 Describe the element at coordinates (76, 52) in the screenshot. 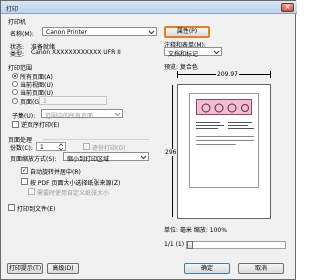

I see `type-value: Canon XXXXXXXXXXXX UFR II` at that location.